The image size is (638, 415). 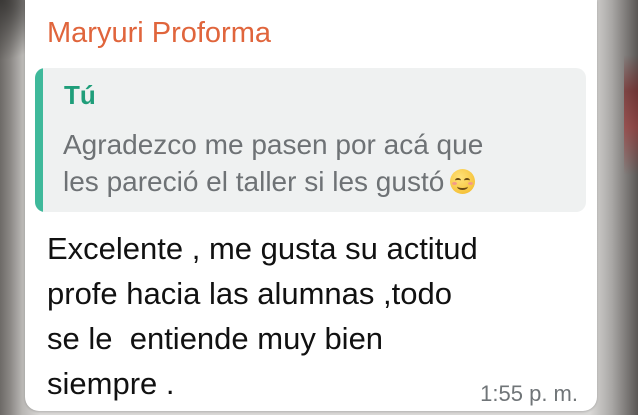 What do you see at coordinates (254, 181) in the screenshot?
I see `quote-line: les pareció el taller si les gustó` at bounding box center [254, 181].